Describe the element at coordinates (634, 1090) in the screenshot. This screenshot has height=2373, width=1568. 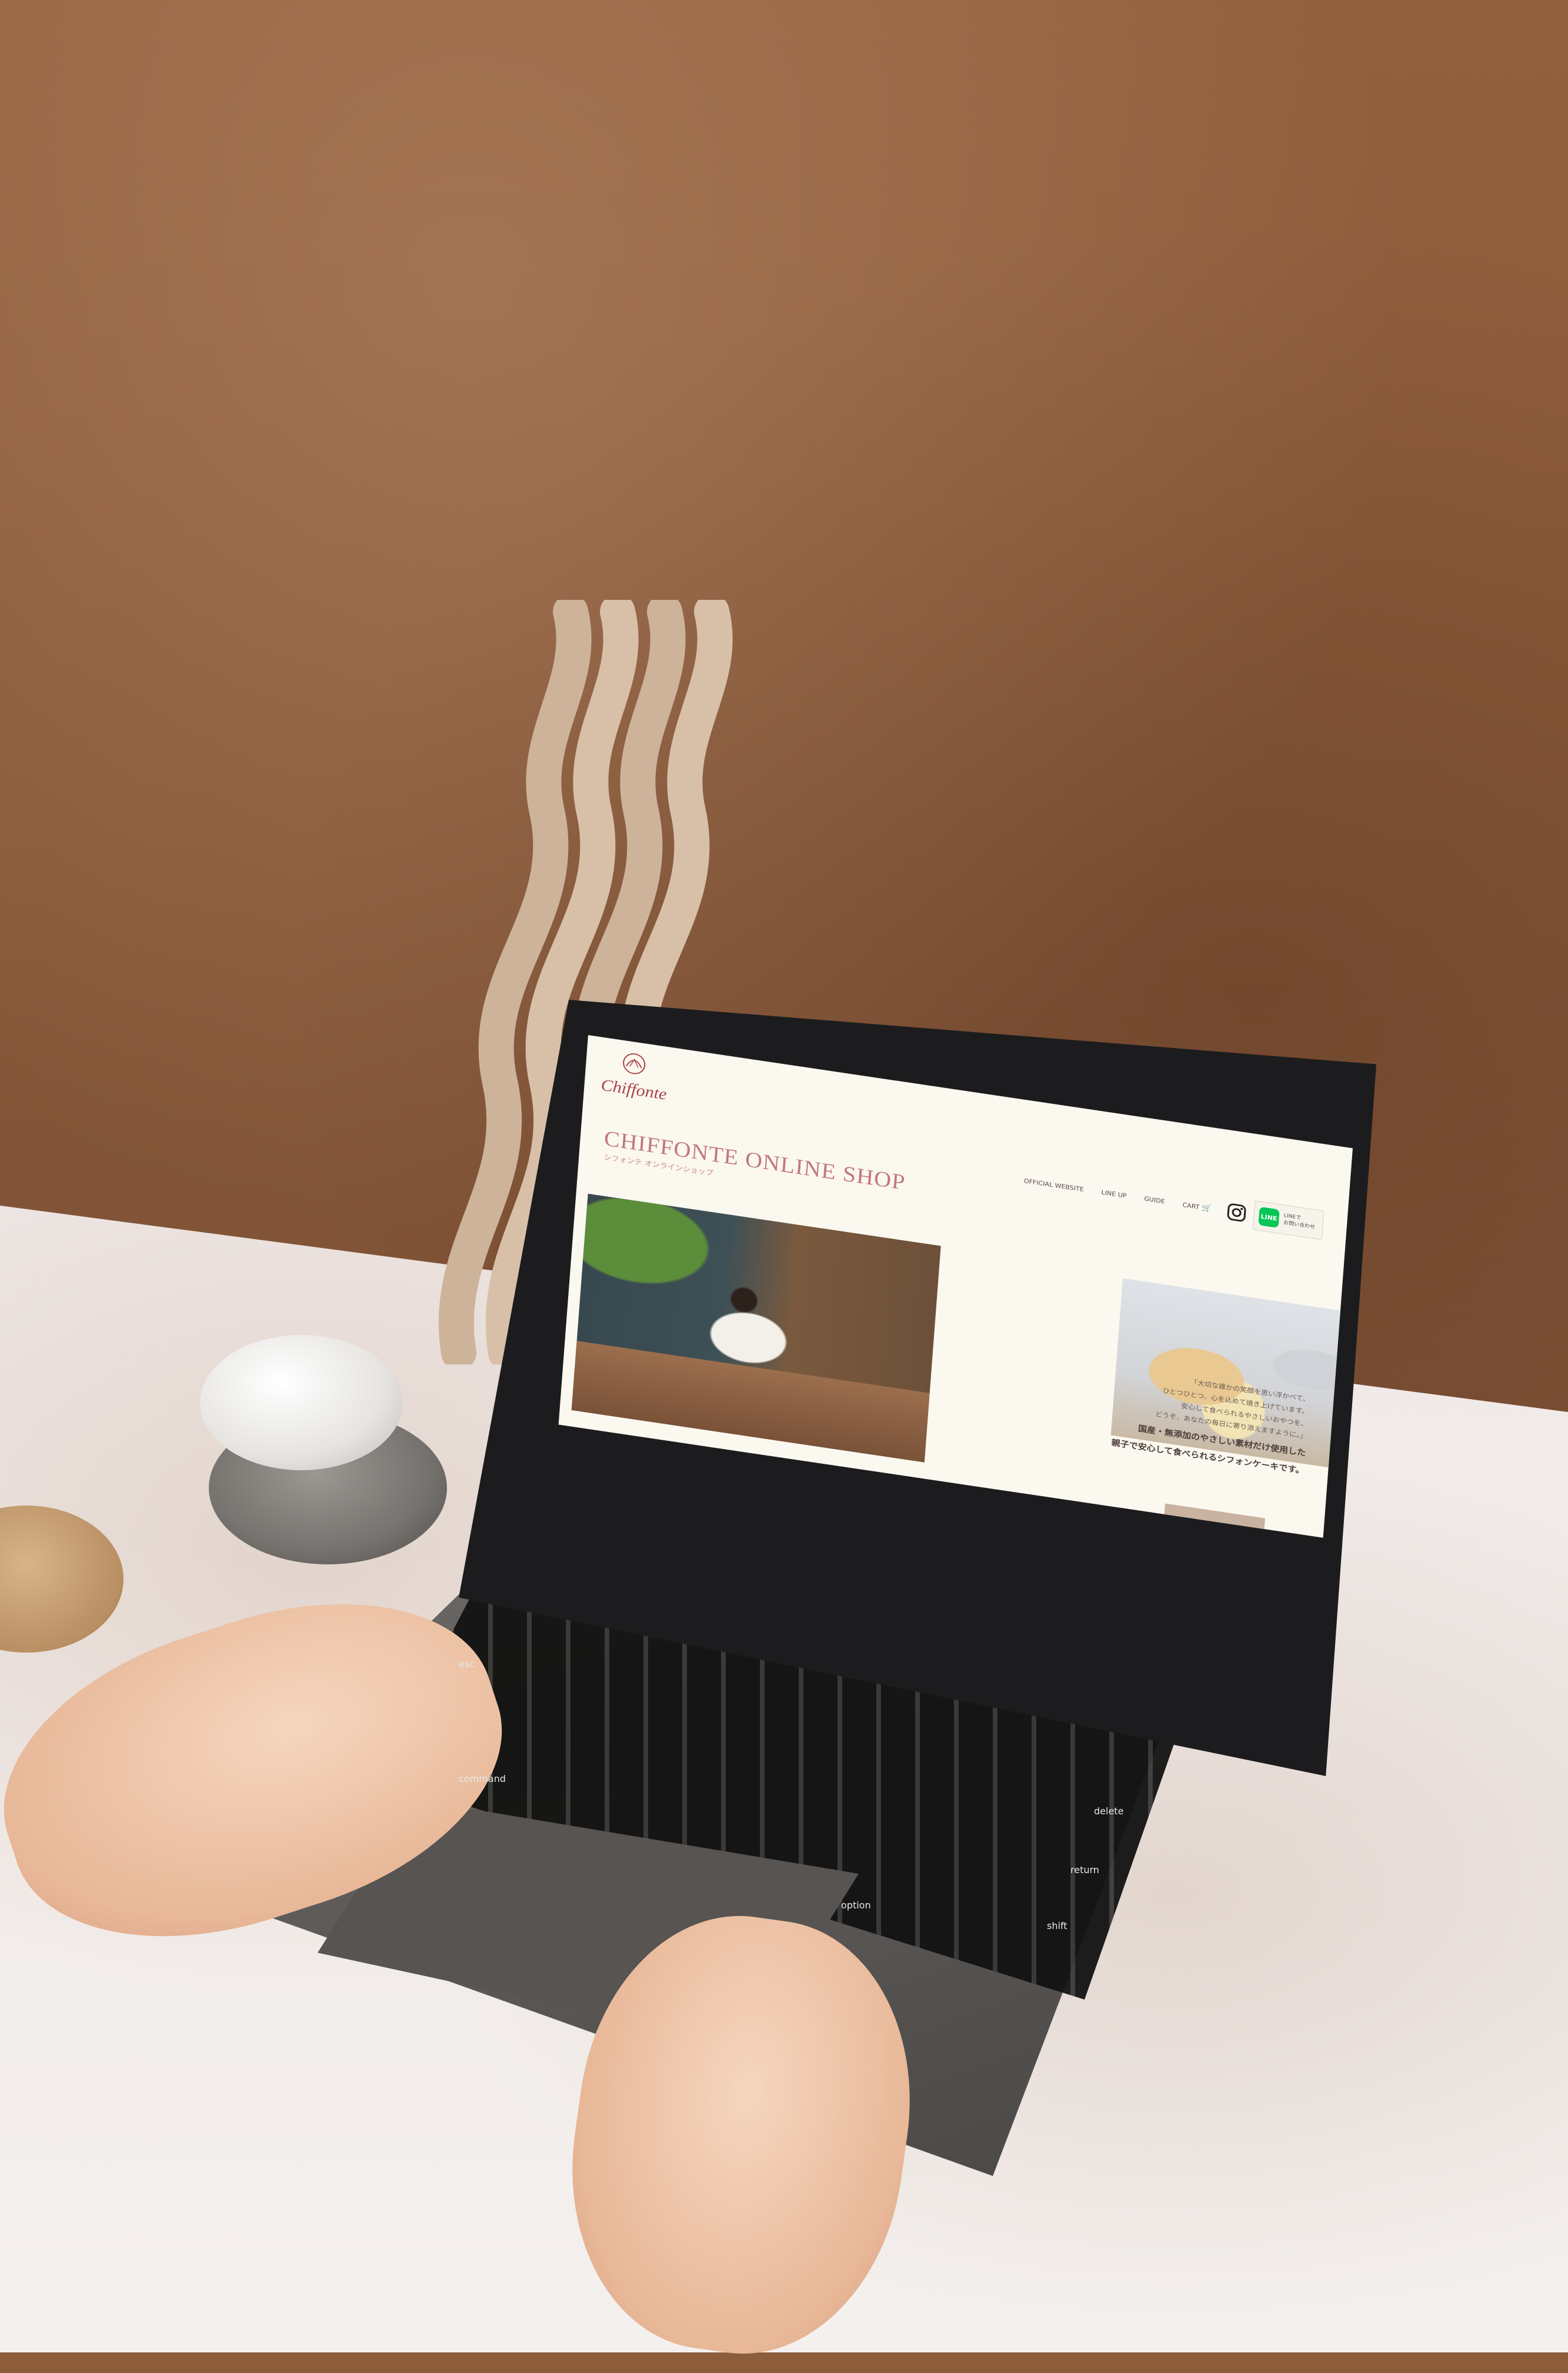
I see `logo-text: Chiffonte` at that location.